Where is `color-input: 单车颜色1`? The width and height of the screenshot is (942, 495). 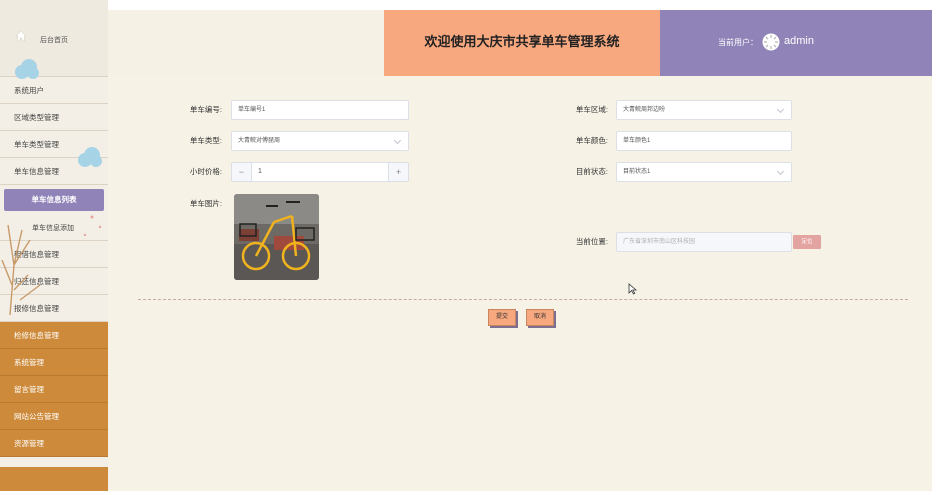 color-input: 单车颜色1 is located at coordinates (704, 141).